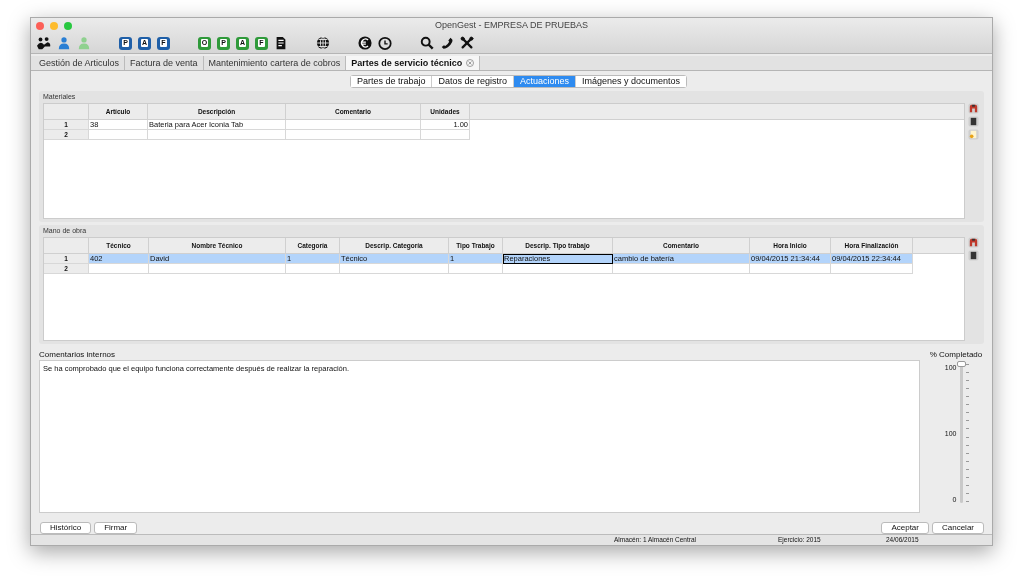 The image size is (1024, 588). What do you see at coordinates (961, 363) in the screenshot?
I see `slider-thumb` at bounding box center [961, 363].